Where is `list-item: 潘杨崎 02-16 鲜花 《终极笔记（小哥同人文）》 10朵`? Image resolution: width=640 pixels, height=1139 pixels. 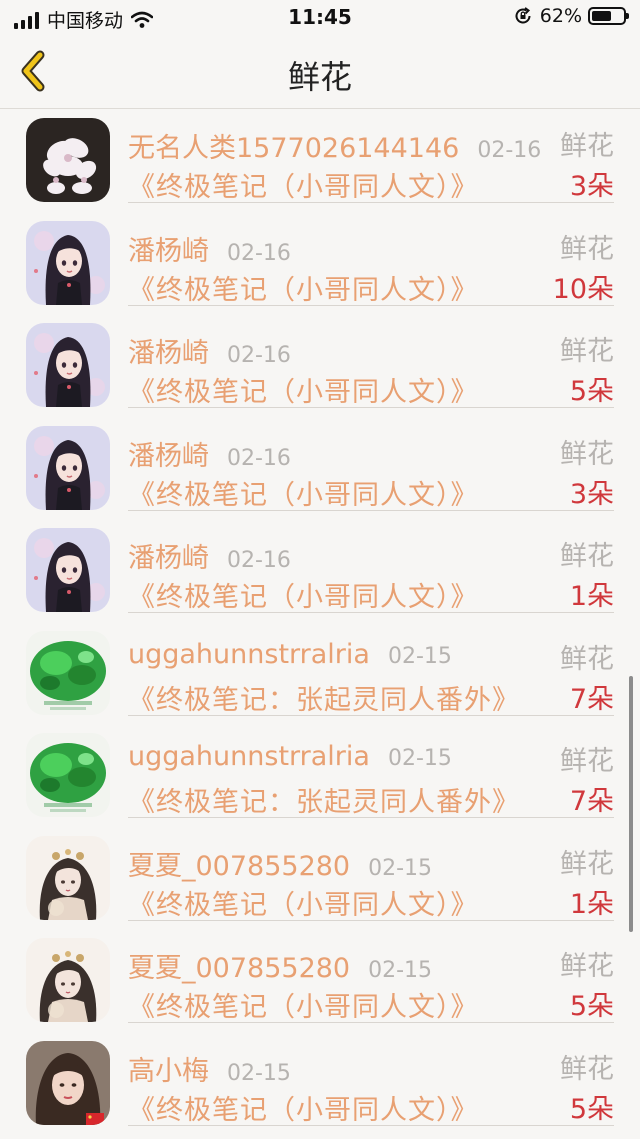 list-item: 潘杨崎 02-16 鲜花 《终极笔记（小哥同人文）》 10朵 is located at coordinates (320, 263).